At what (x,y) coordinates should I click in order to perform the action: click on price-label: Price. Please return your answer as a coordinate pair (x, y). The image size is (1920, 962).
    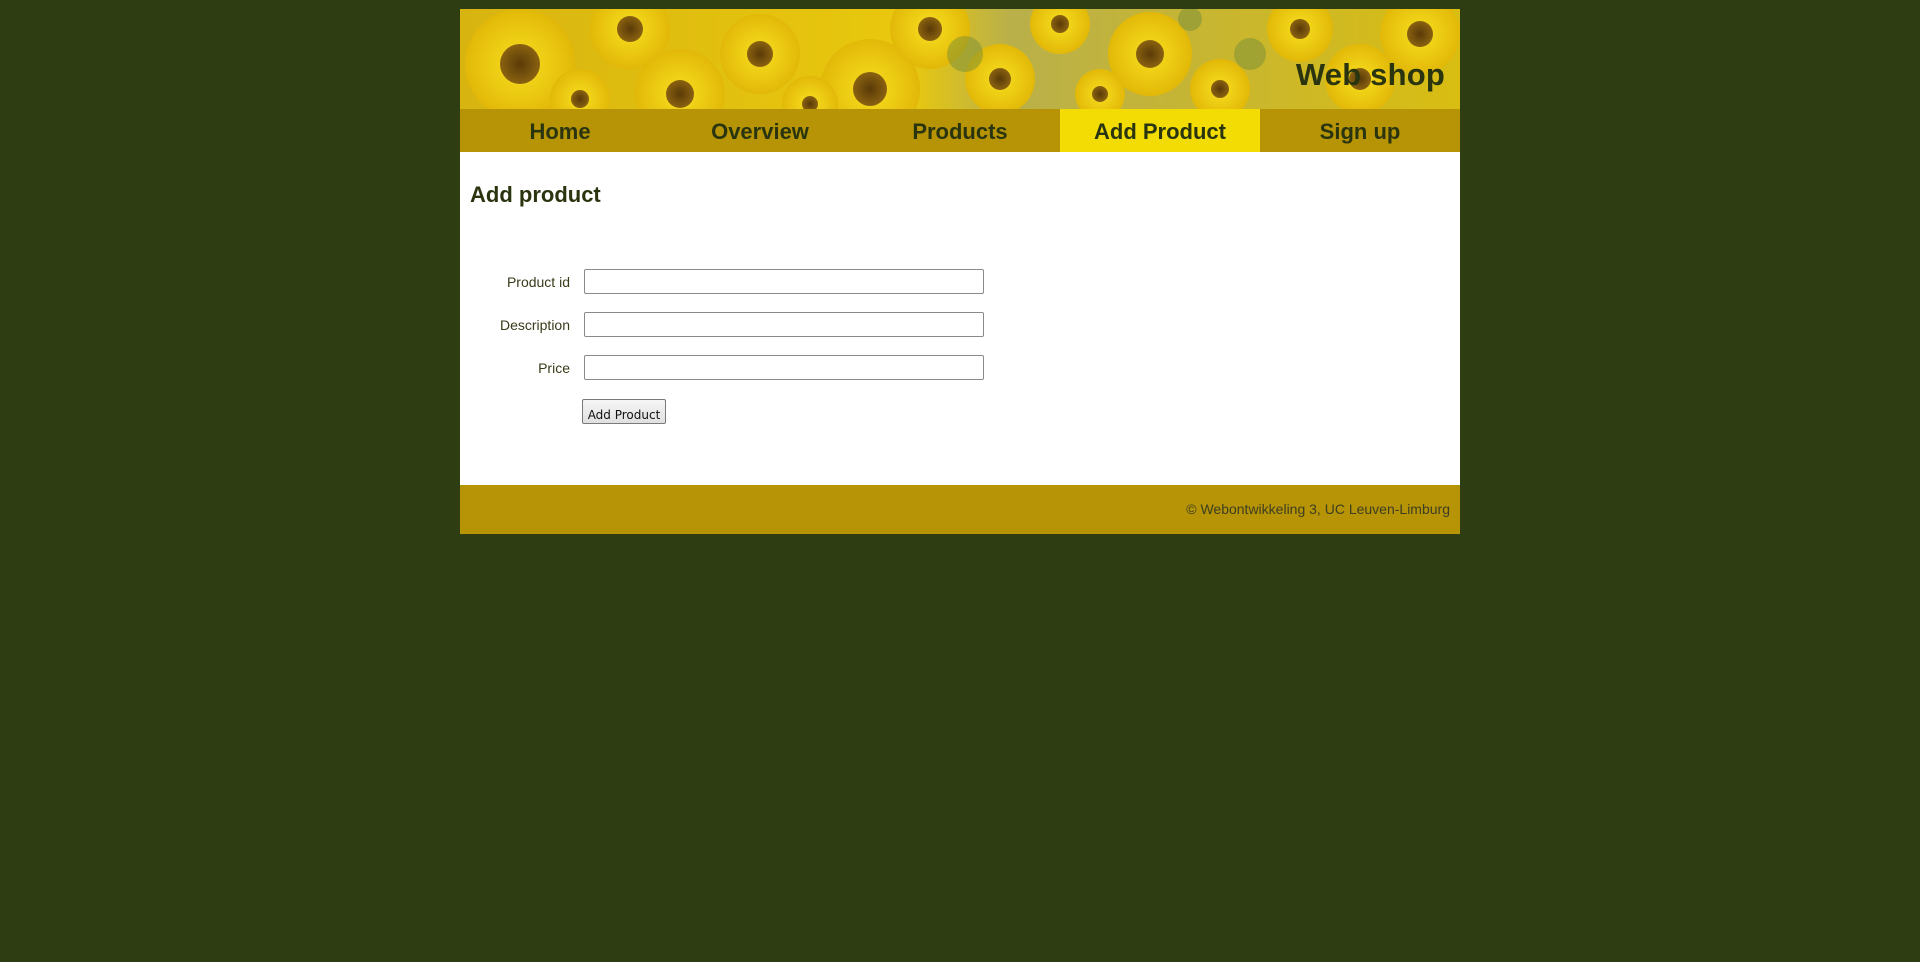
    Looking at the image, I should click on (554, 368).